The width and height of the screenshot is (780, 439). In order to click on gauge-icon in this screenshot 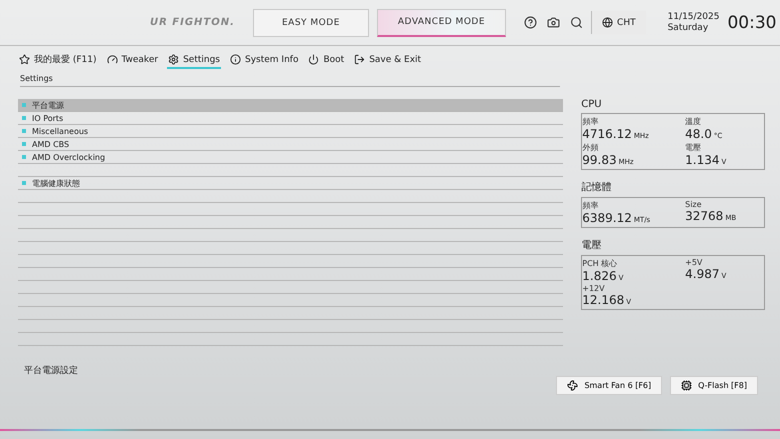, I will do `click(112, 59)`.